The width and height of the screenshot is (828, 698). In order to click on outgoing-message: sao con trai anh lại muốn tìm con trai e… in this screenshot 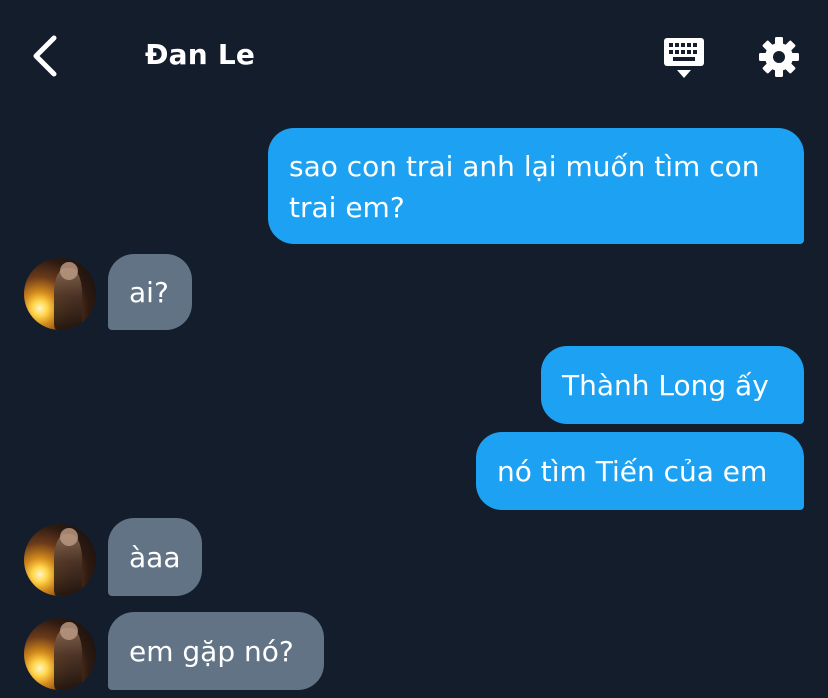, I will do `click(536, 186)`.